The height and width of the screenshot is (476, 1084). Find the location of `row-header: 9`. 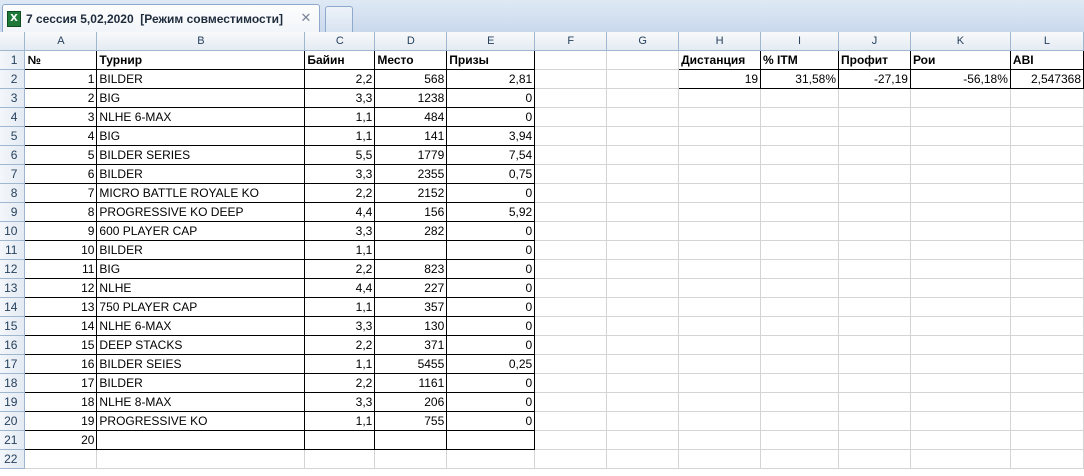

row-header: 9 is located at coordinates (13, 212).